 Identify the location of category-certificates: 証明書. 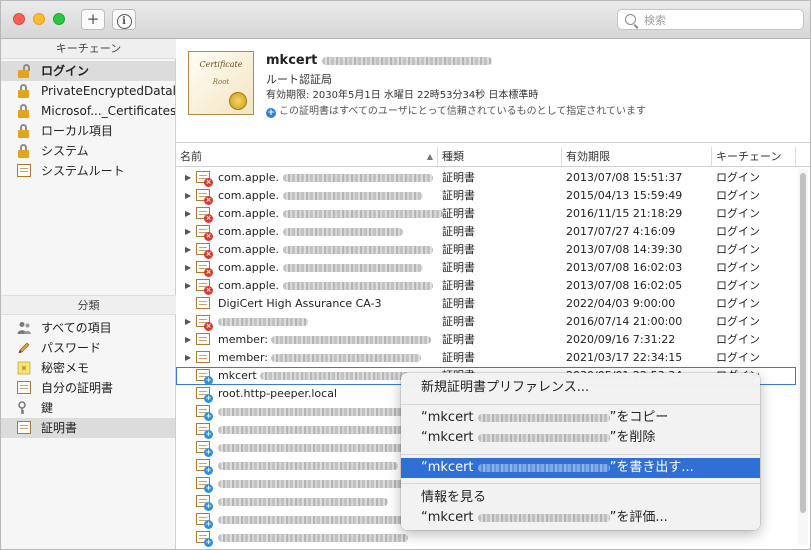
(88, 428).